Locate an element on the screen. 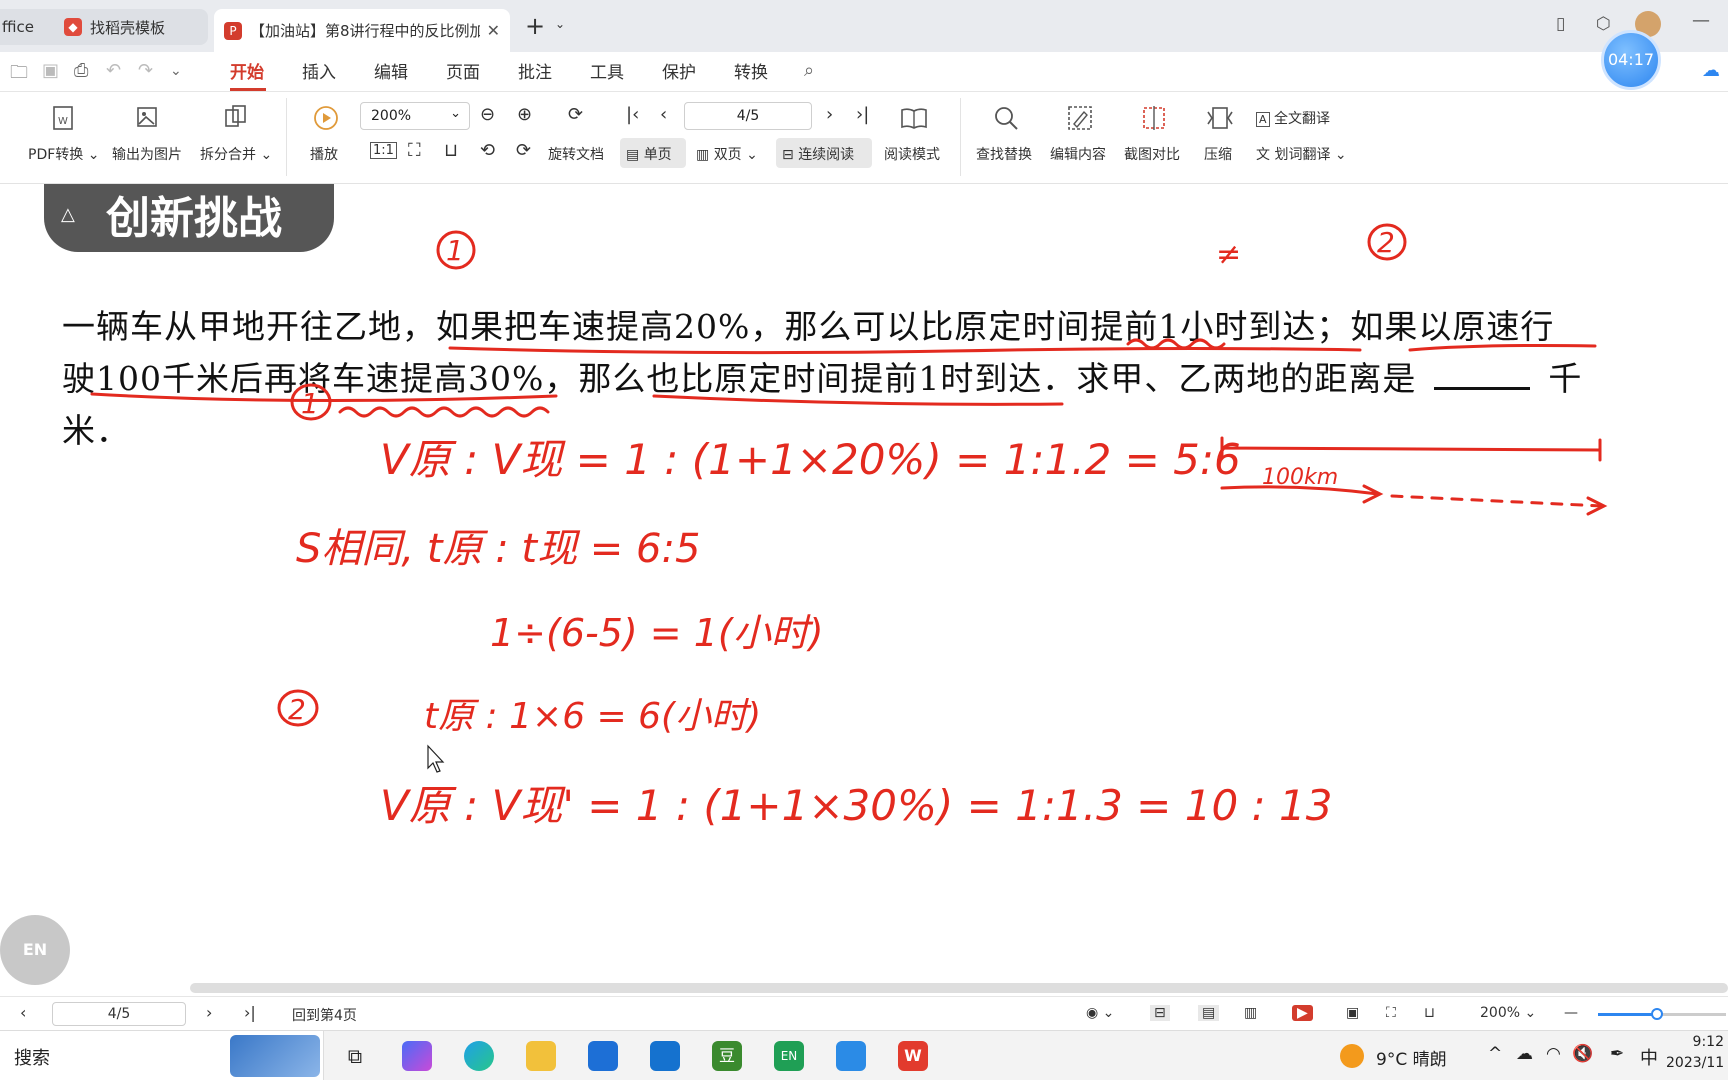  menu-home: 开始 is located at coordinates (247, 70).